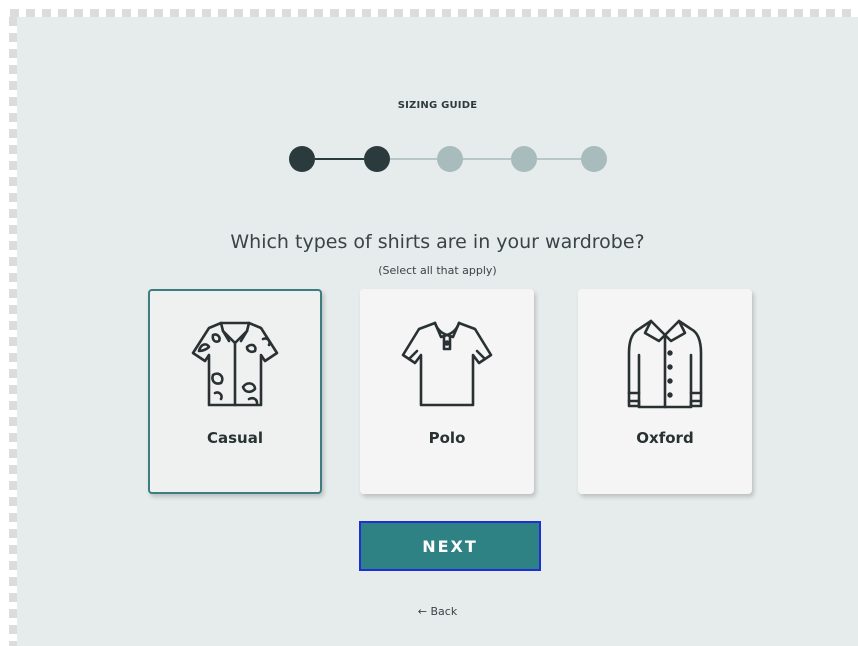 This screenshot has height=646, width=858. What do you see at coordinates (235, 364) in the screenshot?
I see `hawaiian-shirt-icon` at bounding box center [235, 364].